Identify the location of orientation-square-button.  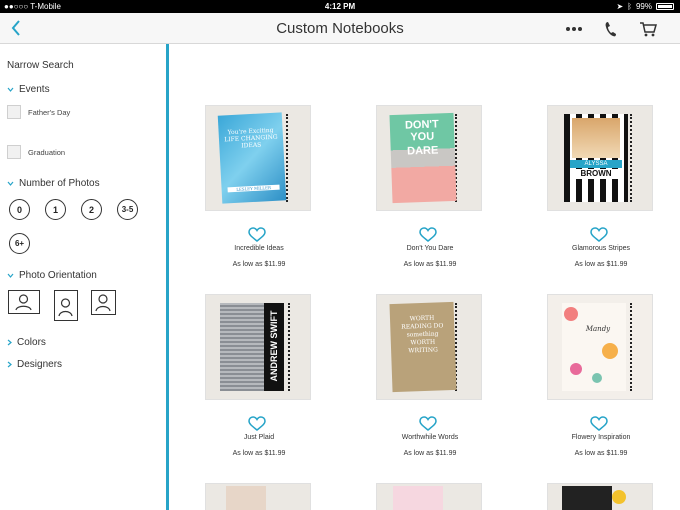
(103, 302).